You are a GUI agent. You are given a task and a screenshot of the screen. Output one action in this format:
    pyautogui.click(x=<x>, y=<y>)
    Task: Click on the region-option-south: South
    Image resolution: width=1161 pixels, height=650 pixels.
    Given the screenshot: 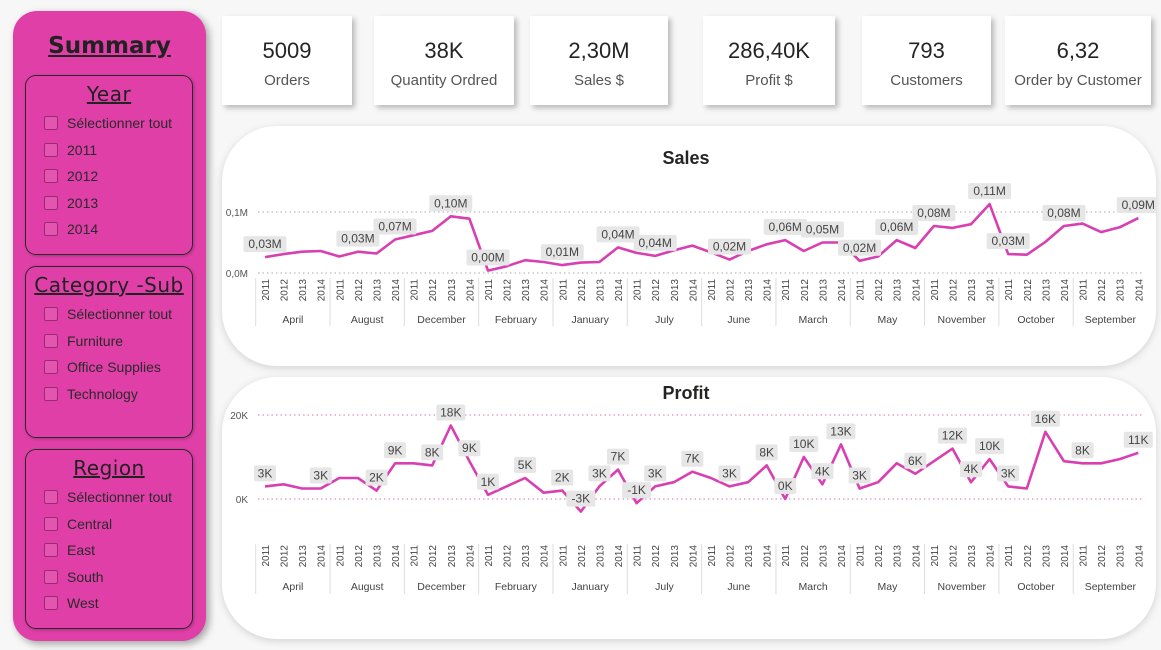 What is the action you would take?
    pyautogui.click(x=109, y=577)
    